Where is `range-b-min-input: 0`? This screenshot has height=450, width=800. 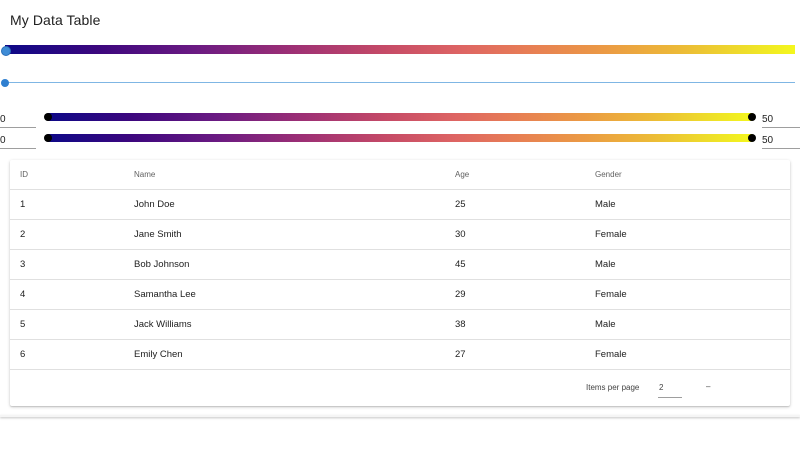
range-b-min-input: 0 is located at coordinates (18, 140).